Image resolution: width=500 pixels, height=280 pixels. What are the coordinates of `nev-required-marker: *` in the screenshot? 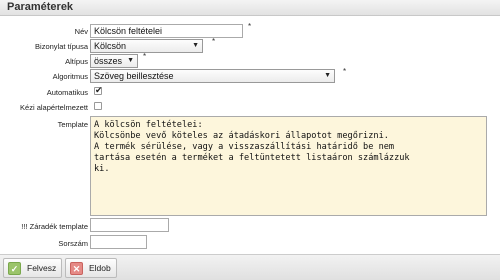 It's located at (250, 26).